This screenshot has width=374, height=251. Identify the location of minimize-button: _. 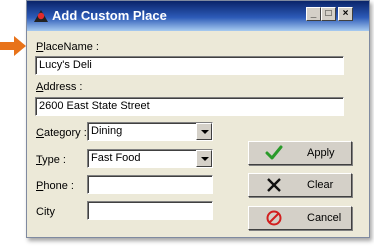
(313, 14).